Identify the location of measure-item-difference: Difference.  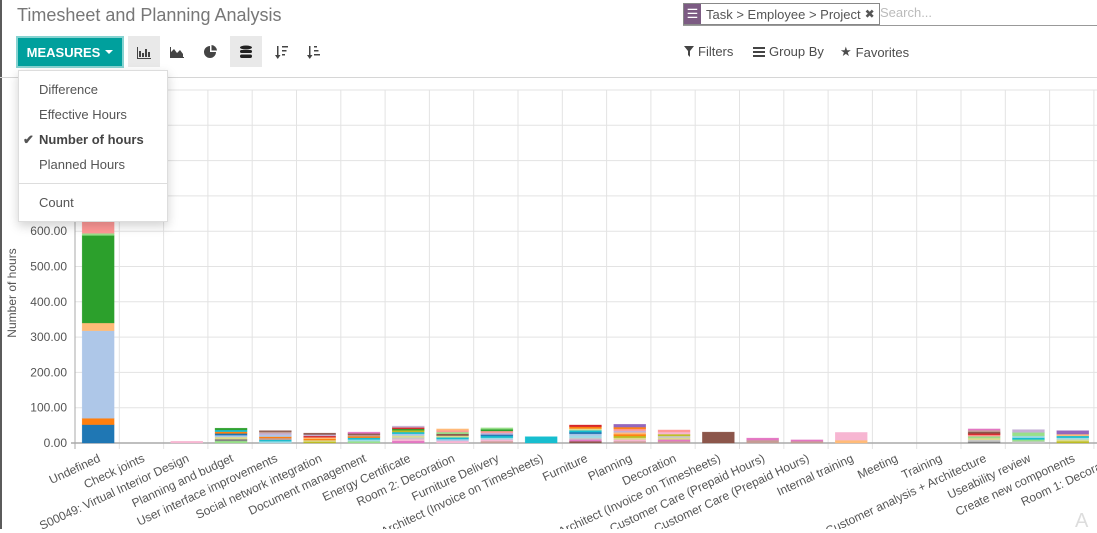
(68, 89).